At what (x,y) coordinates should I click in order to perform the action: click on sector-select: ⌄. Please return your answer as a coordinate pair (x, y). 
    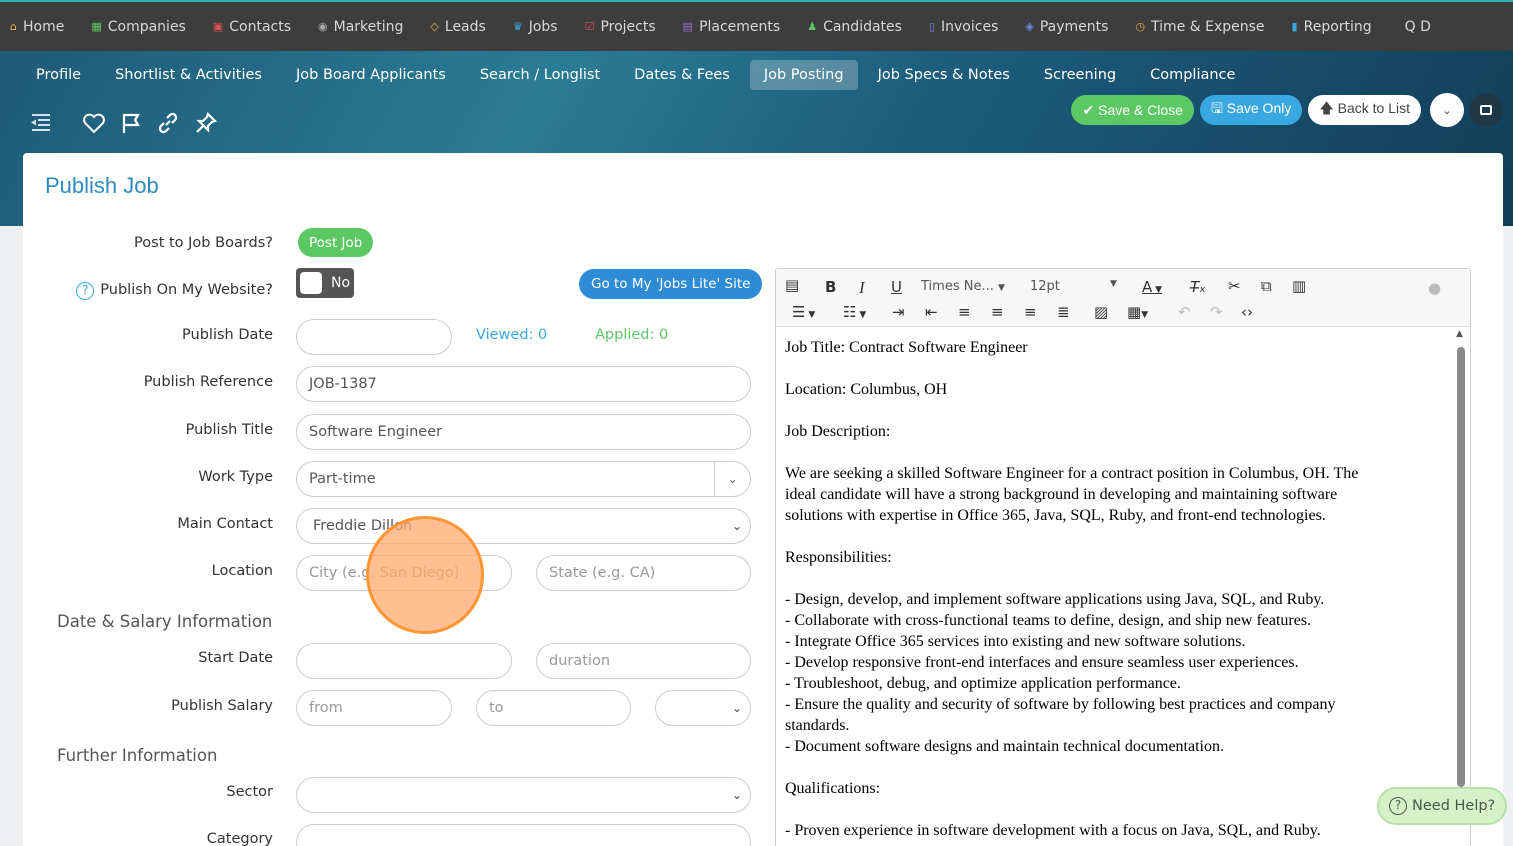
    Looking at the image, I should click on (523, 795).